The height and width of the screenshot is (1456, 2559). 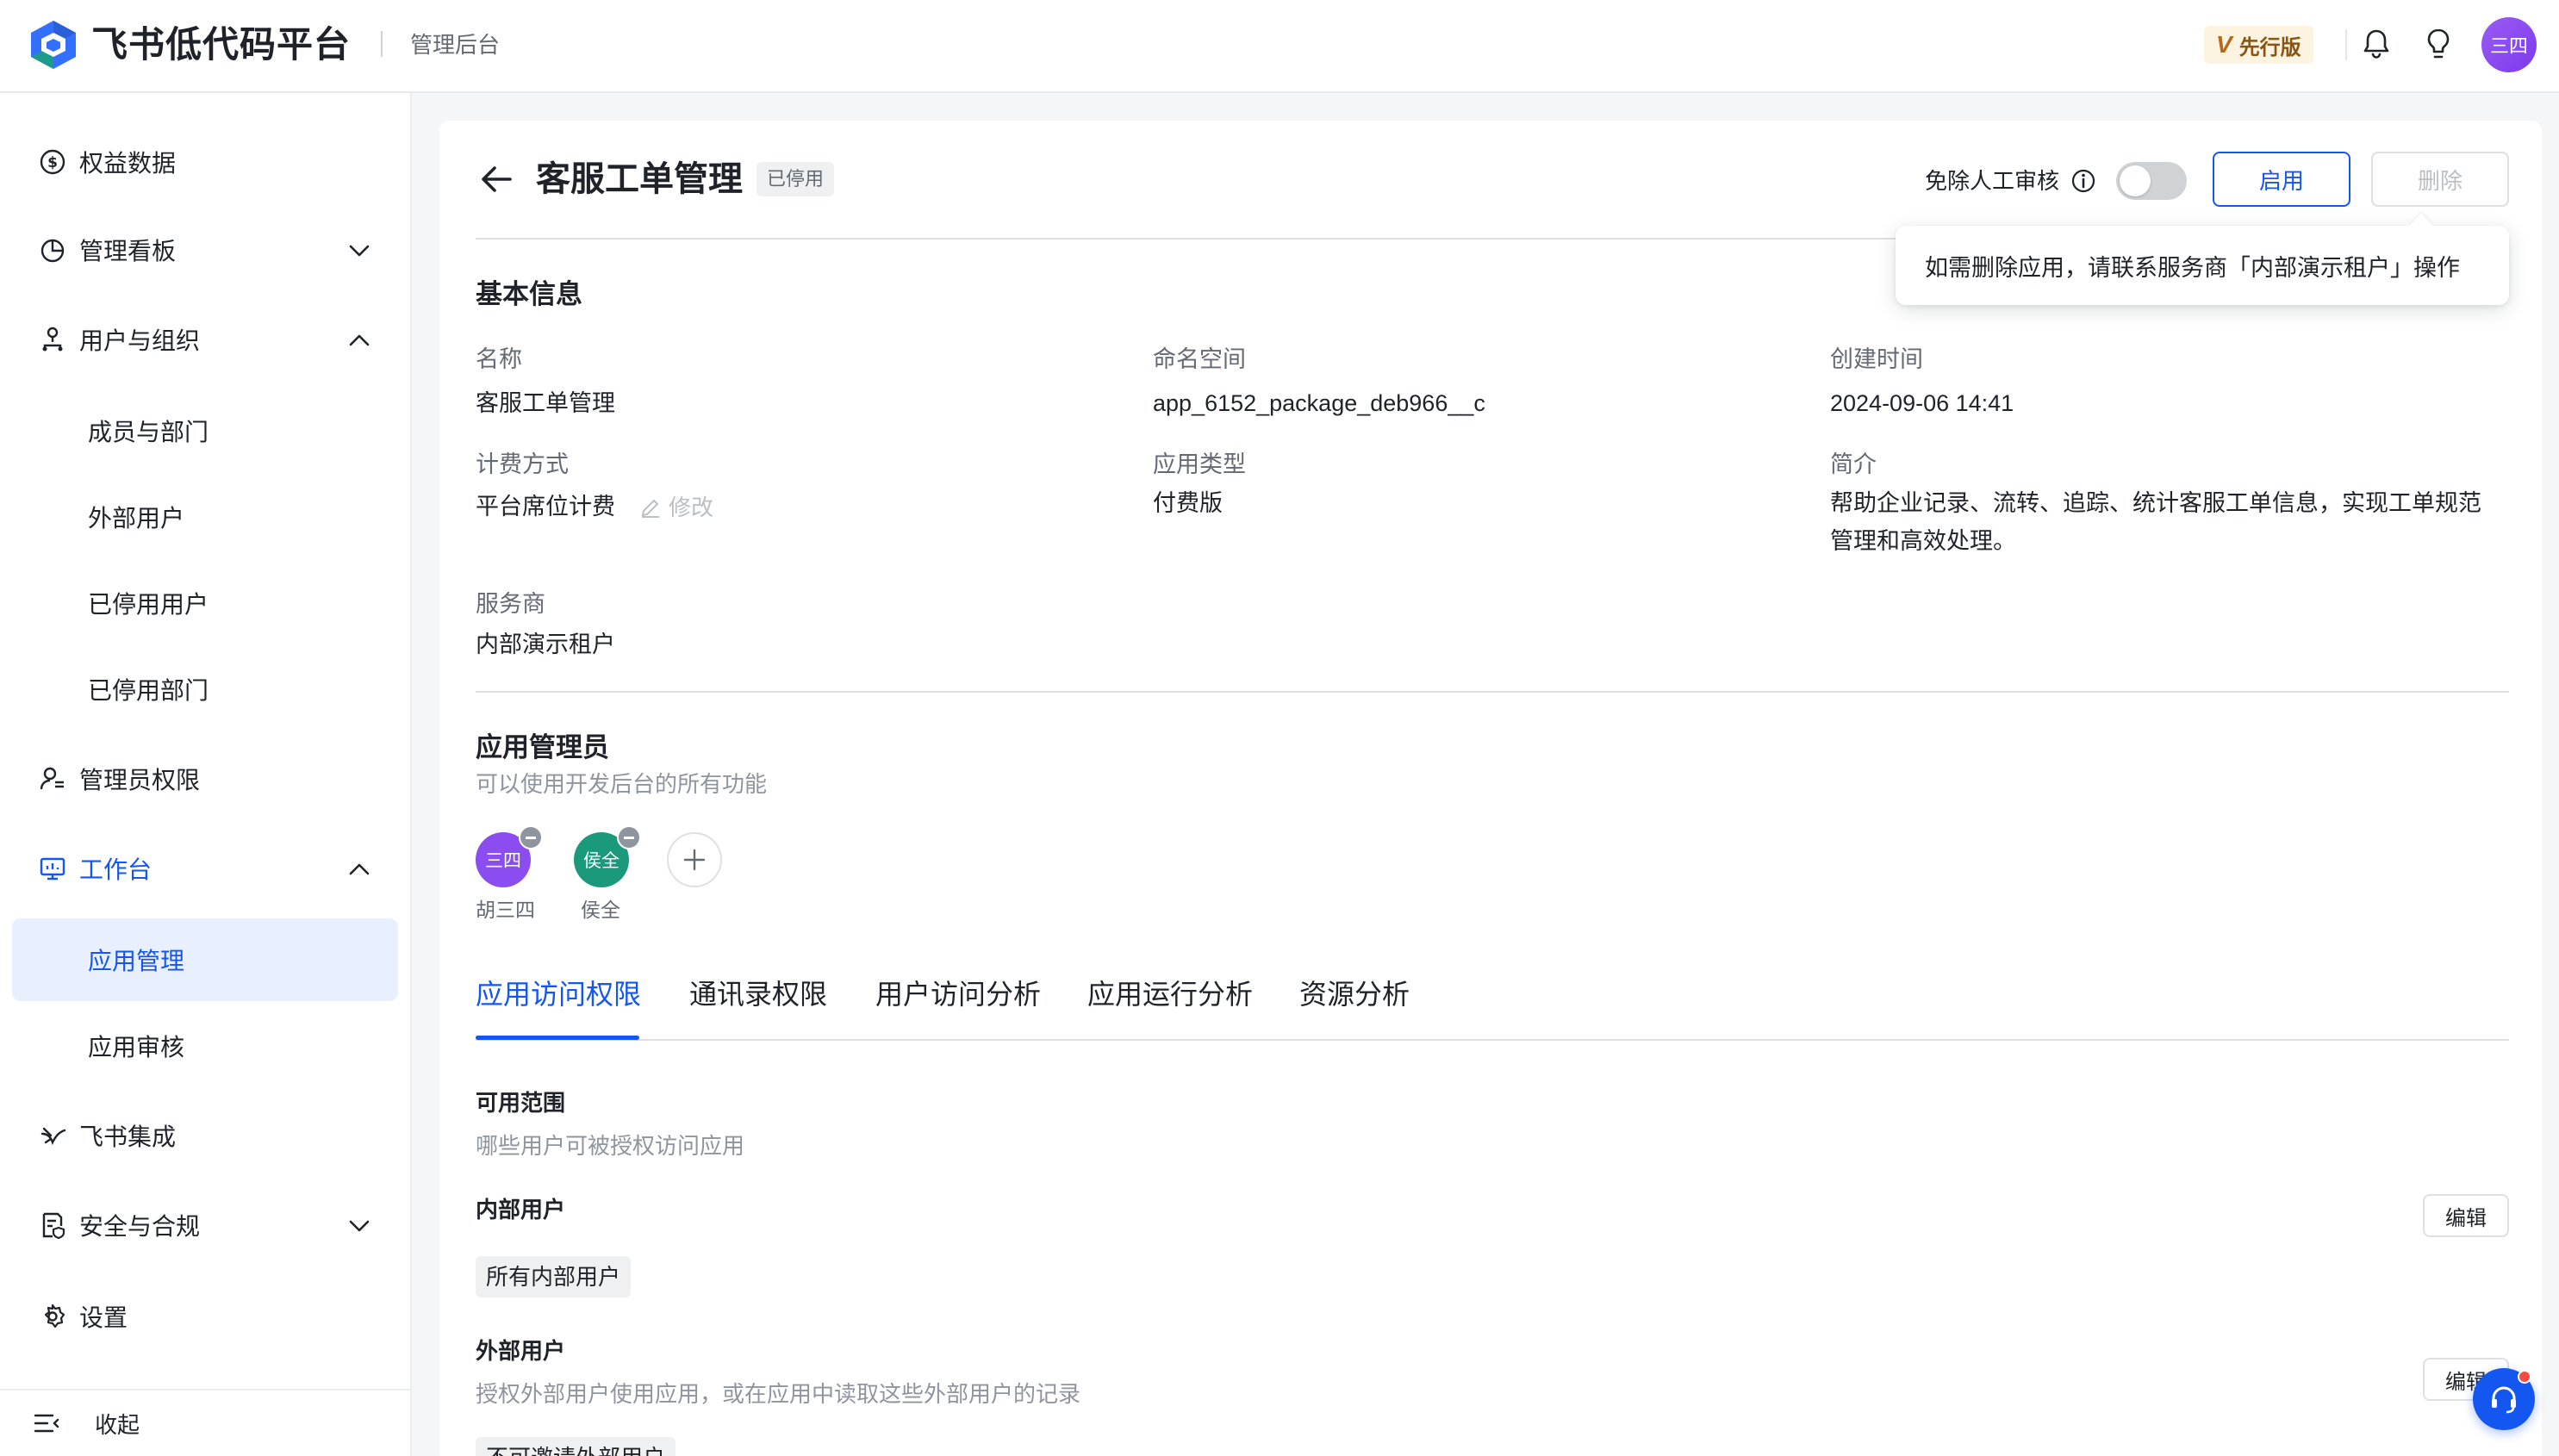 I want to click on page-title: 客服工单管理, so click(x=639, y=179).